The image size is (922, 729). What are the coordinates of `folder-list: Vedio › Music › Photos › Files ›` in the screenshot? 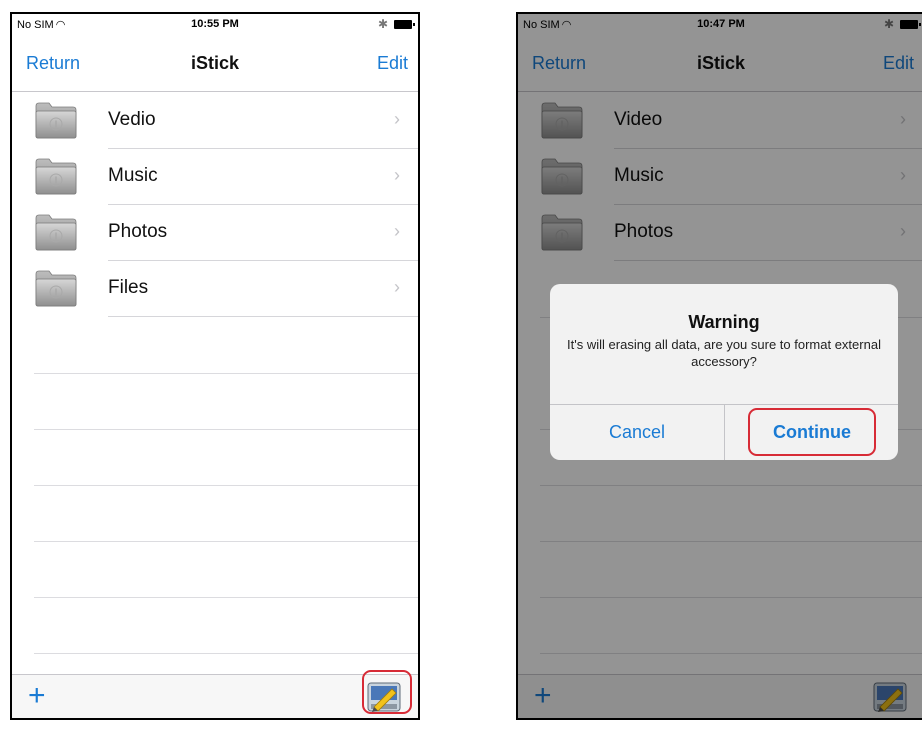 It's located at (215, 205).